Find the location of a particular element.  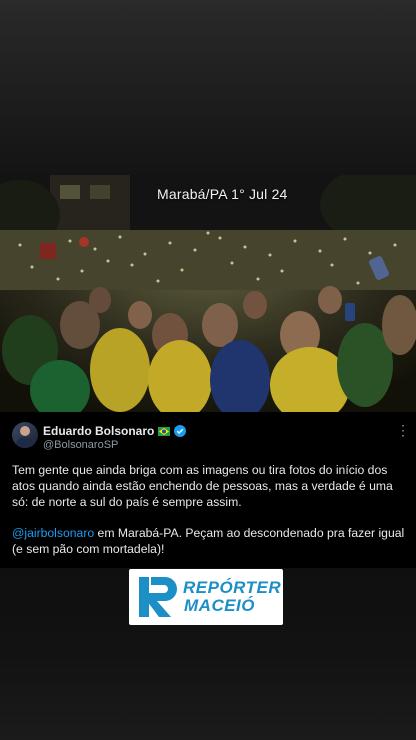

verified-badge-icon is located at coordinates (180, 431).